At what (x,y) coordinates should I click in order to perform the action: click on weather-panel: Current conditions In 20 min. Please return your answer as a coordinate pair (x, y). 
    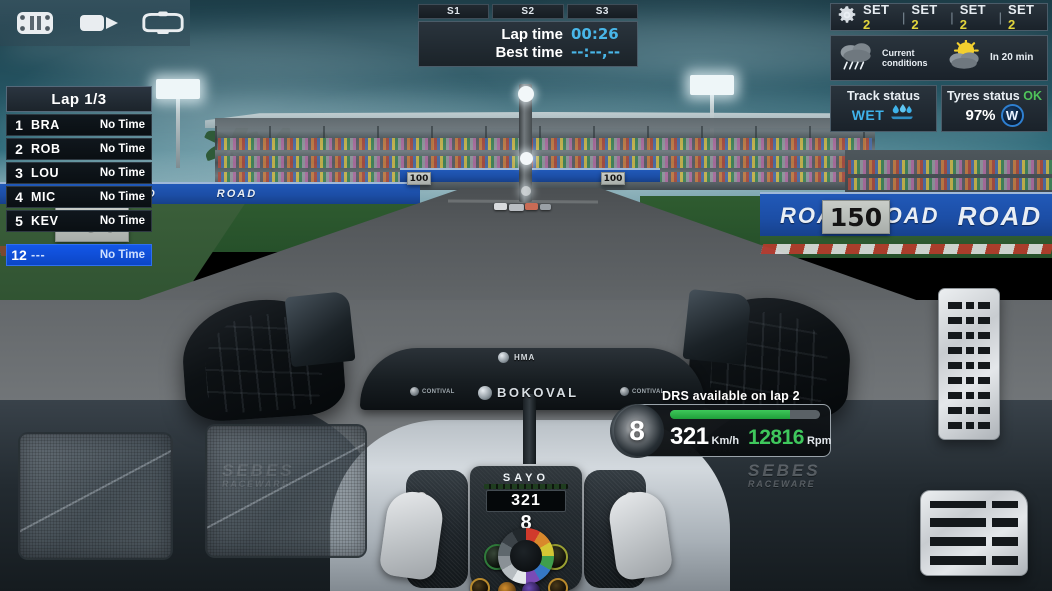
    Looking at the image, I should click on (939, 58).